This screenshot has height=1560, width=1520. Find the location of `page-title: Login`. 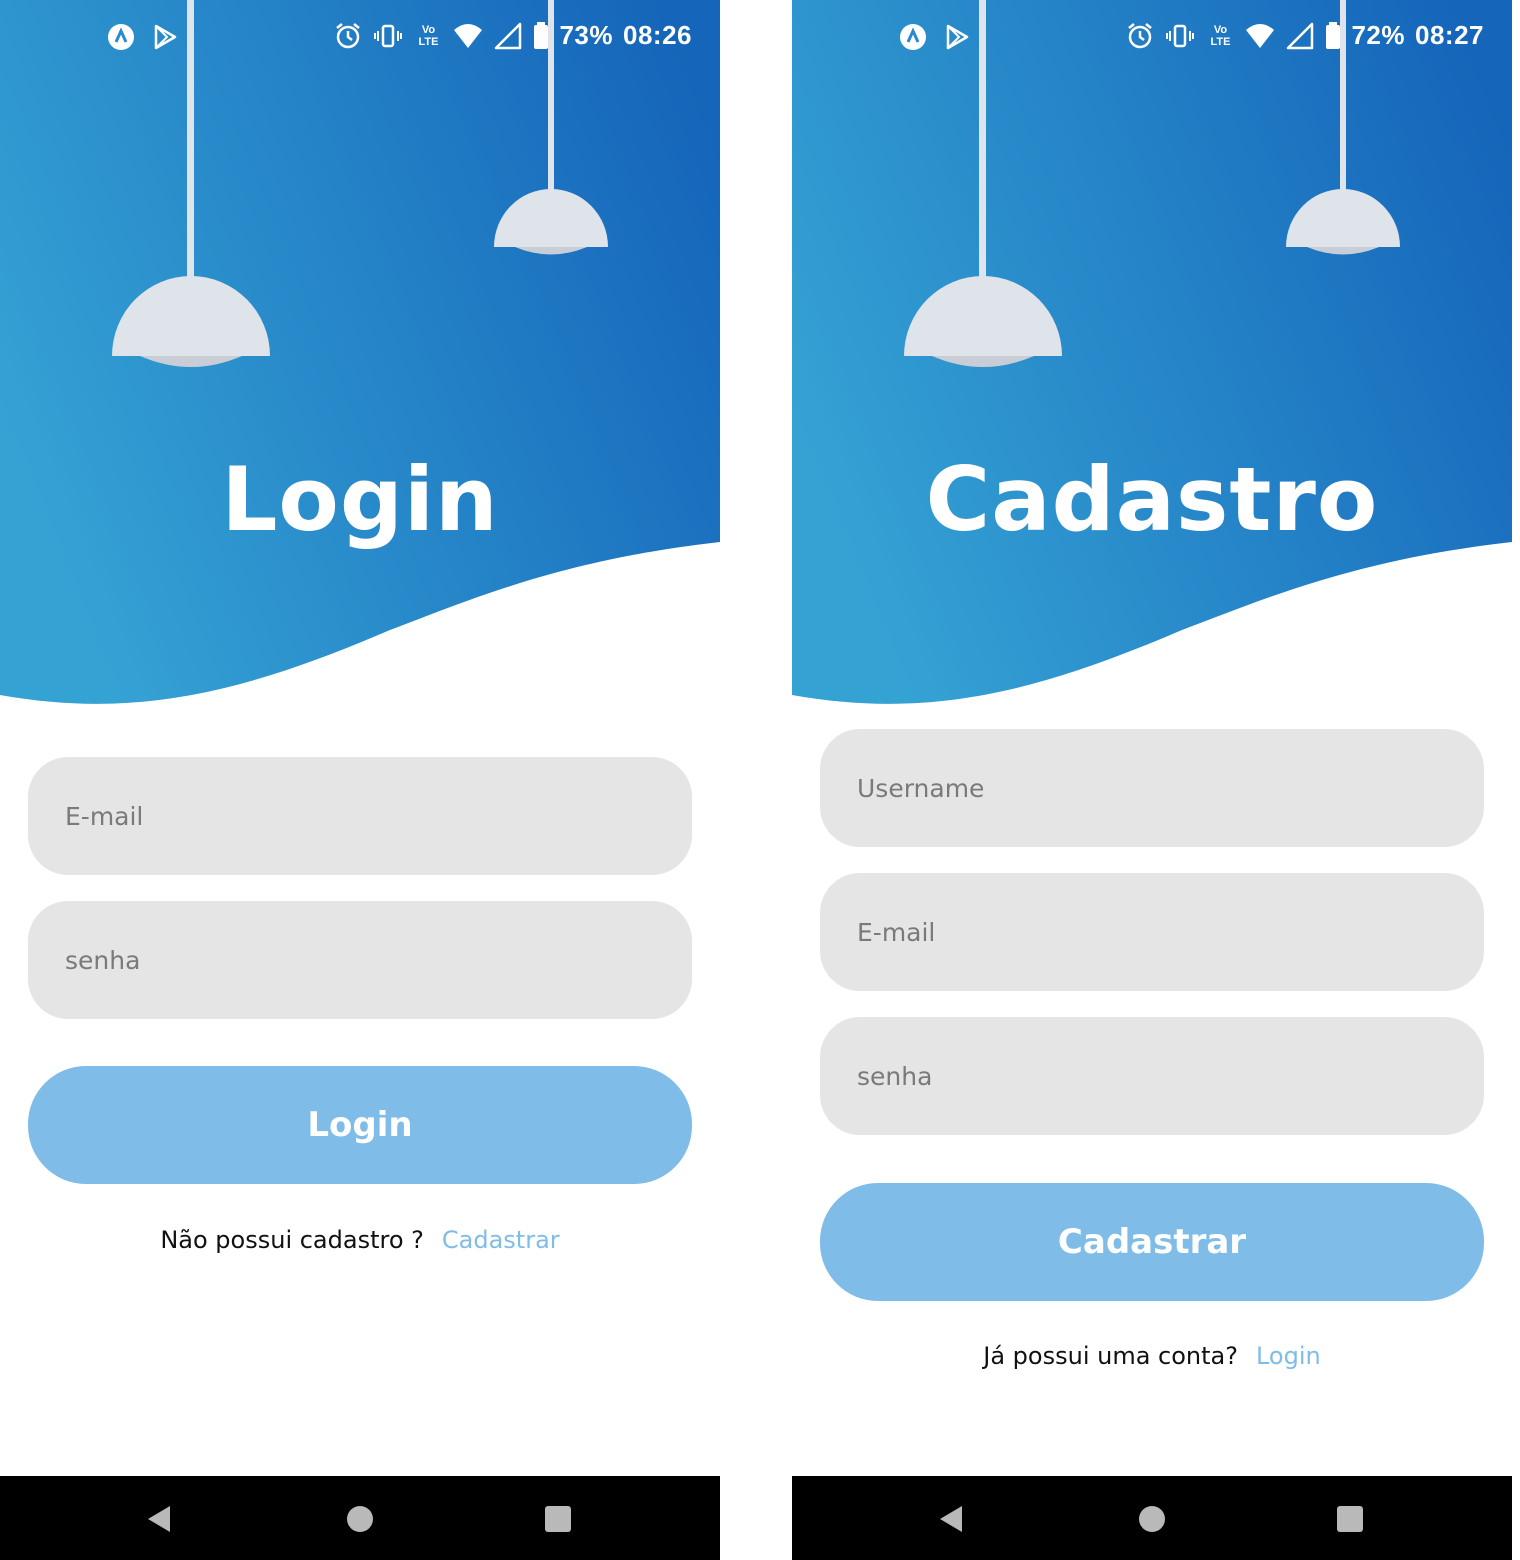

page-title: Login is located at coordinates (360, 499).